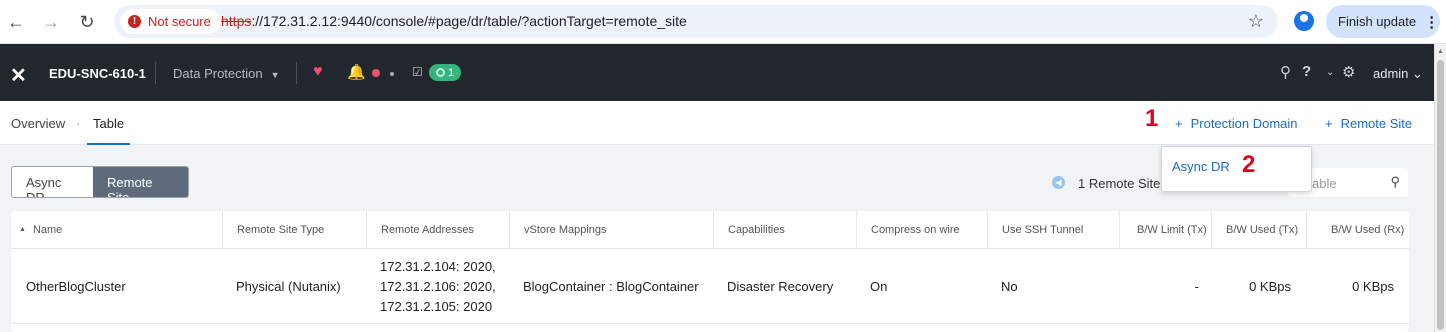 This screenshot has width=1446, height=332. What do you see at coordinates (1196, 286) in the screenshot?
I see `cell-bw-limit-tx: -` at bounding box center [1196, 286].